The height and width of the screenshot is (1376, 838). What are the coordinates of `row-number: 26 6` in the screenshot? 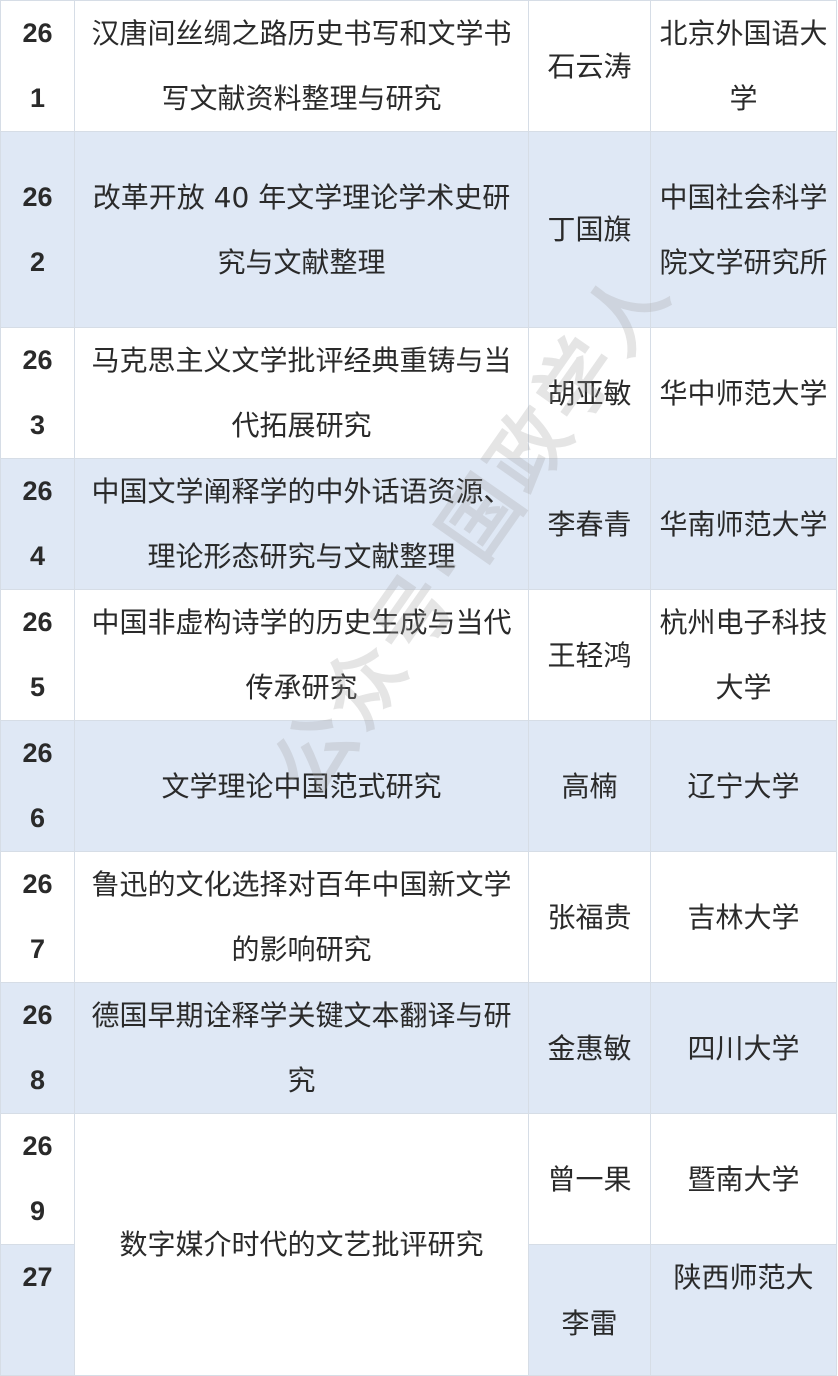 It's located at (37, 786).